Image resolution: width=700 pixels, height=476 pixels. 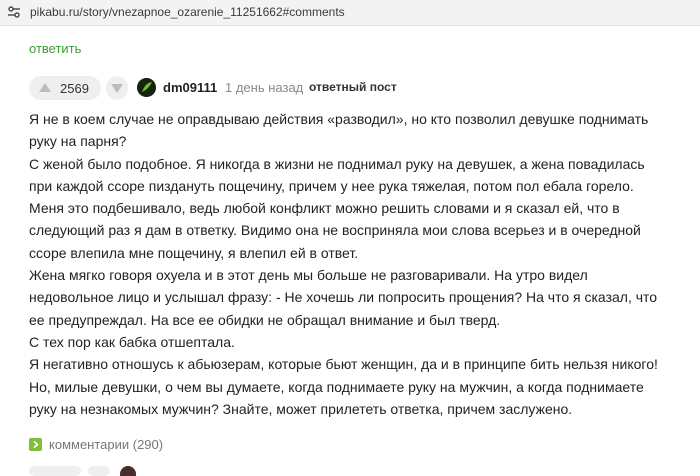 What do you see at coordinates (55, 471) in the screenshot?
I see `next-rating-box` at bounding box center [55, 471].